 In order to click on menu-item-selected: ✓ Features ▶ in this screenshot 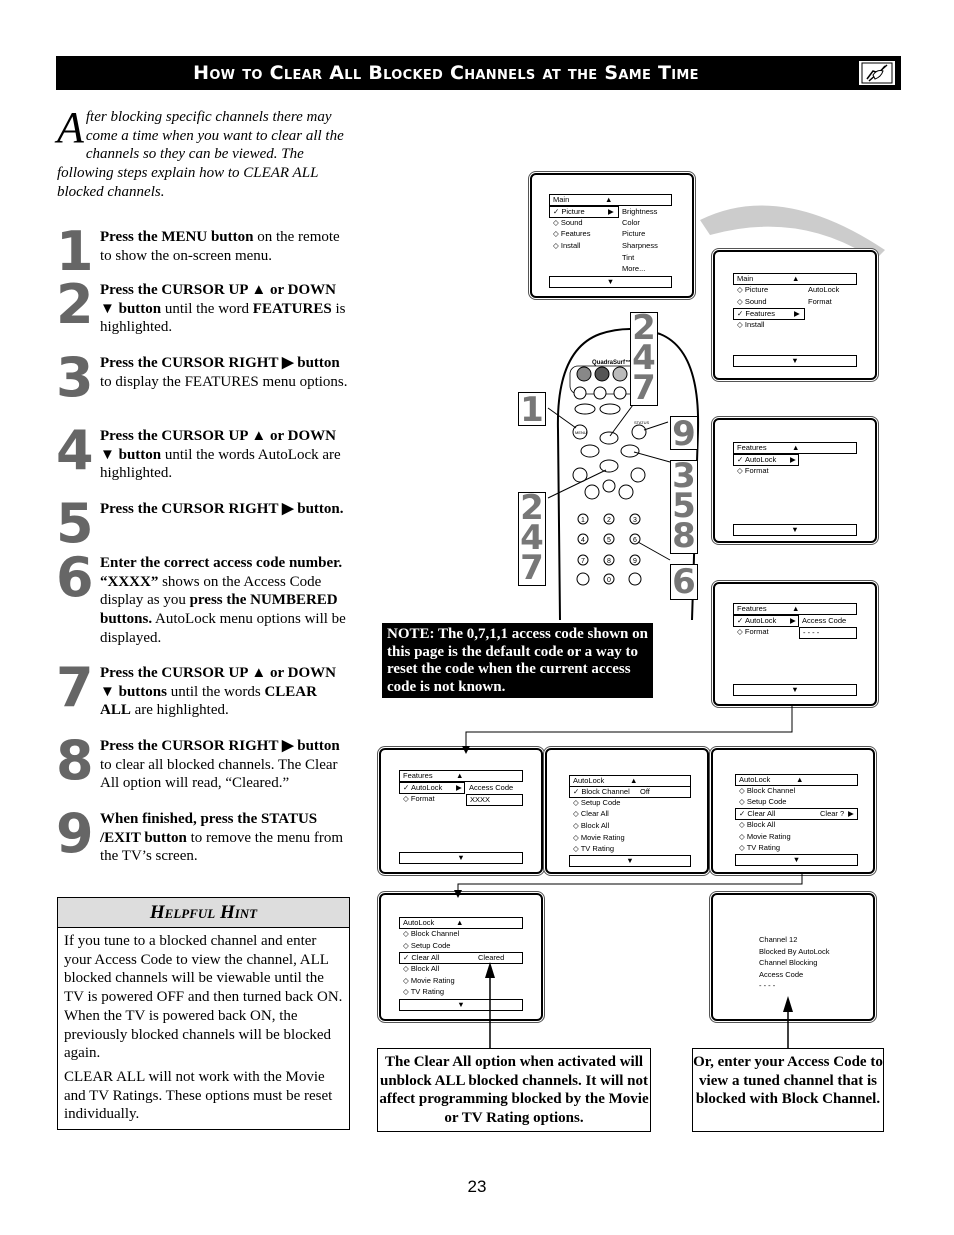, I will do `click(769, 314)`.